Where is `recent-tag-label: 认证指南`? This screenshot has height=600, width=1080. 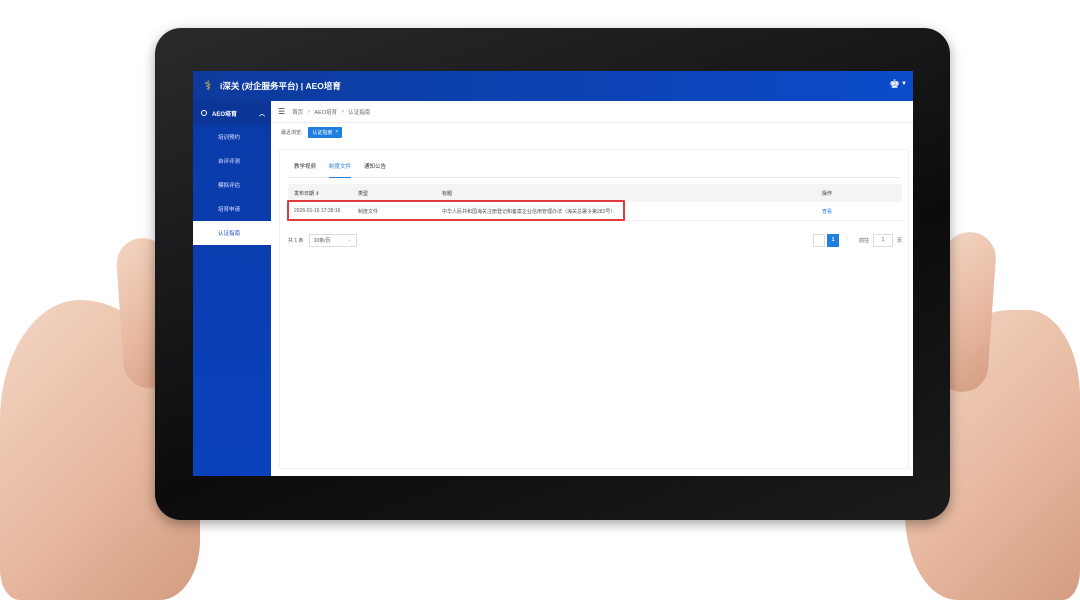
recent-tag-label: 认证指南 is located at coordinates (322, 132).